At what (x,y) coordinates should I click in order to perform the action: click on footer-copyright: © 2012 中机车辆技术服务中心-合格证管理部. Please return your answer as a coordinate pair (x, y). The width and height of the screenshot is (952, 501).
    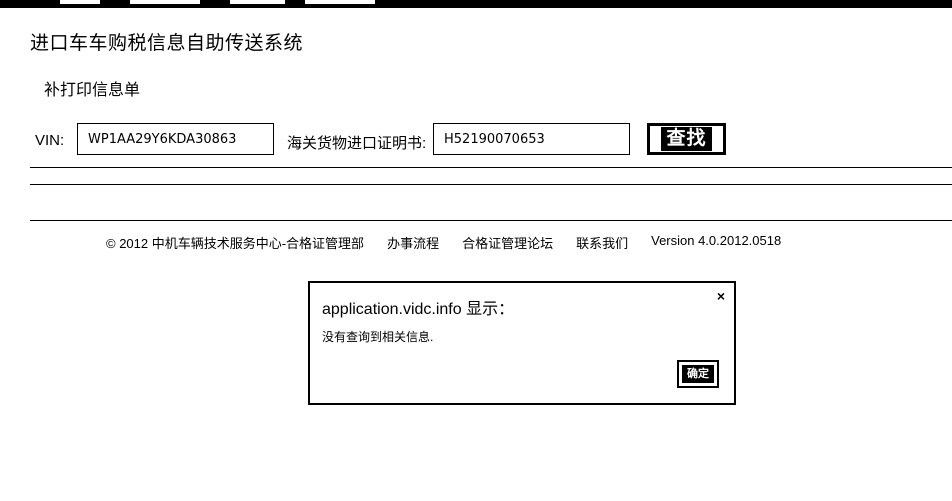
    Looking at the image, I should click on (235, 243).